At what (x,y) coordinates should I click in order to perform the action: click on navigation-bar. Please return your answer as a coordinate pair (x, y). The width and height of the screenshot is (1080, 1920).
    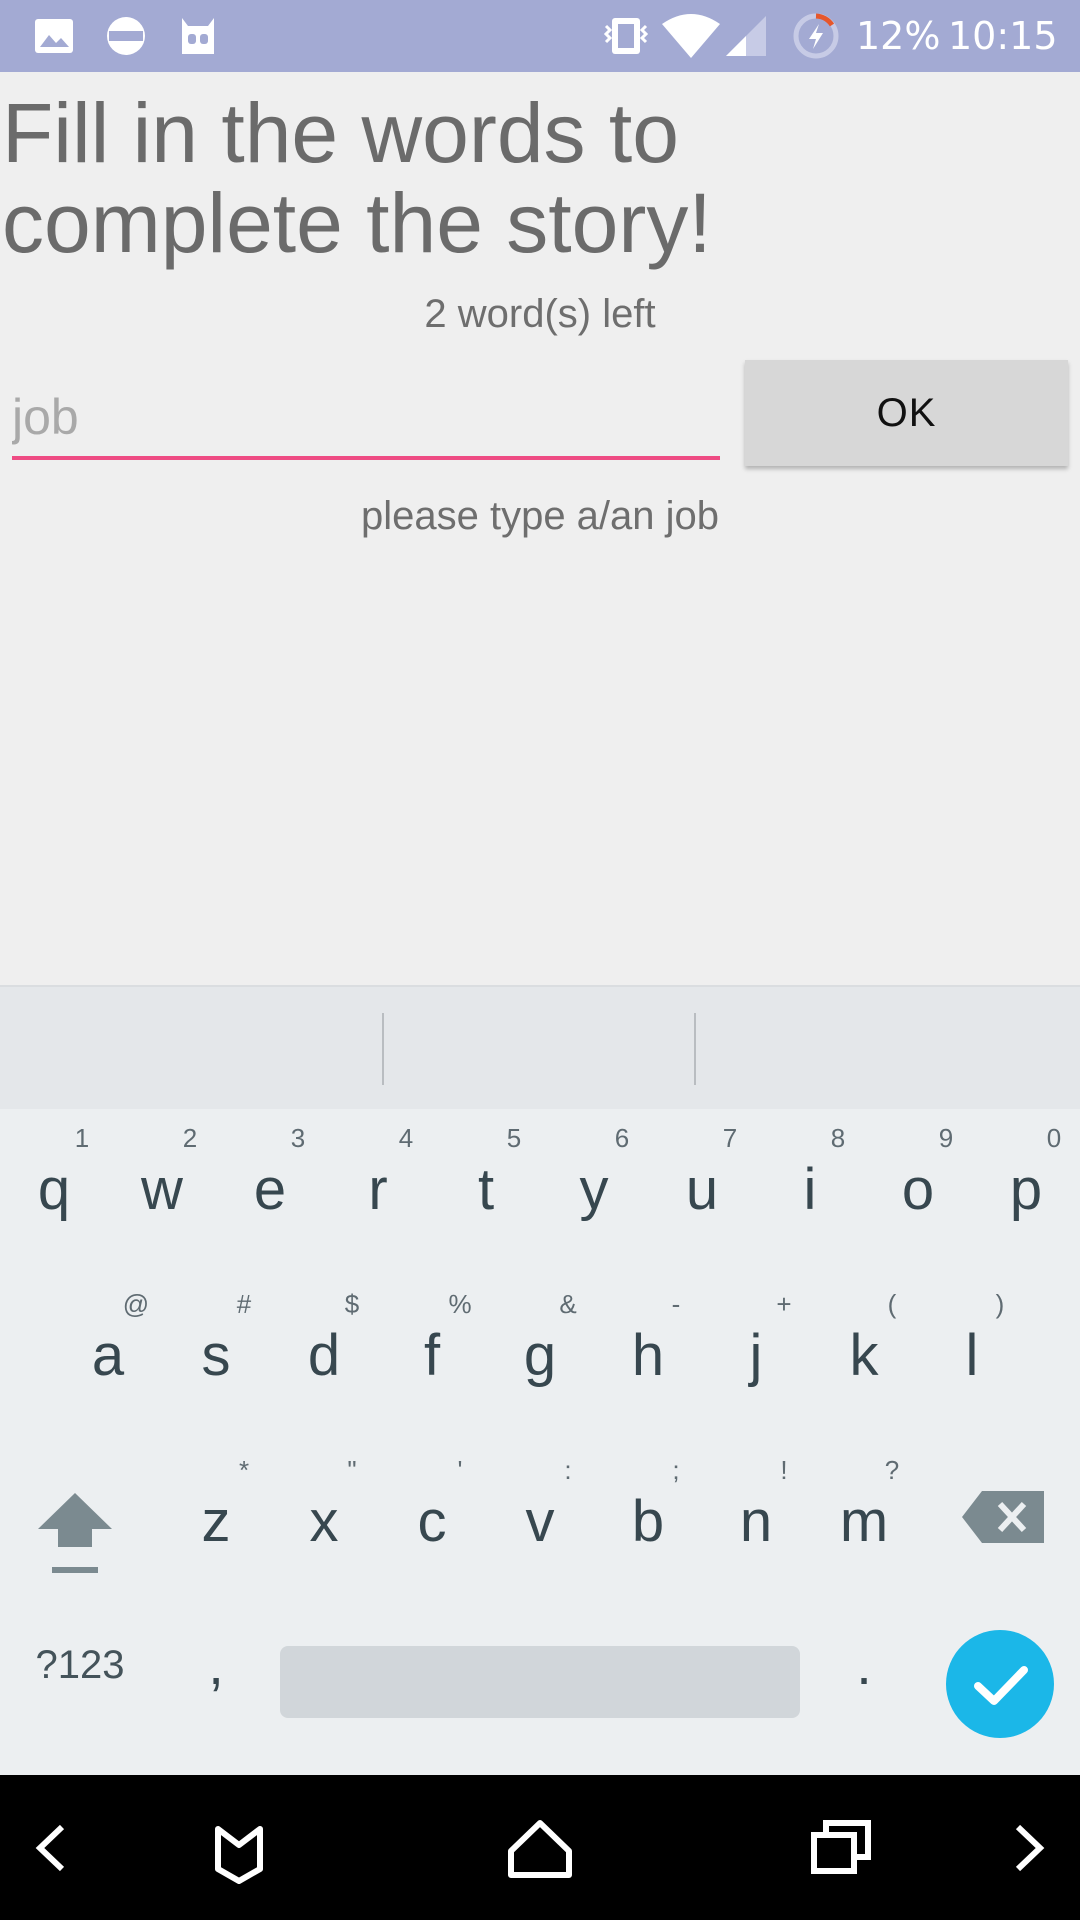
    Looking at the image, I should click on (540, 1847).